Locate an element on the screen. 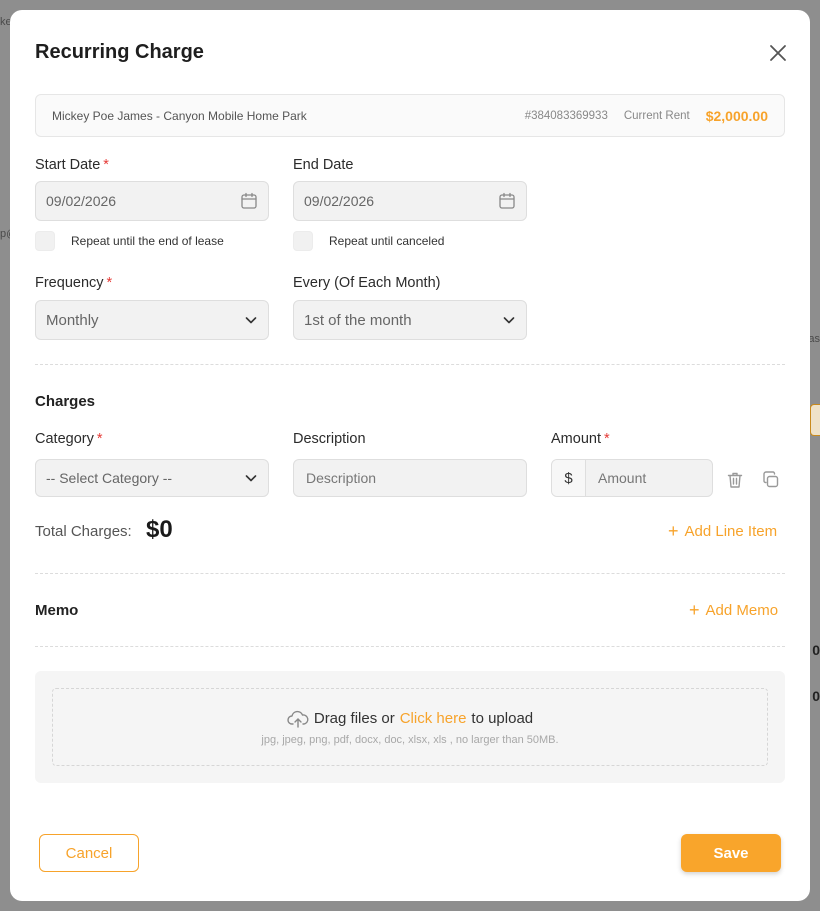 This screenshot has height=911, width=820. save-button: Save is located at coordinates (731, 853).